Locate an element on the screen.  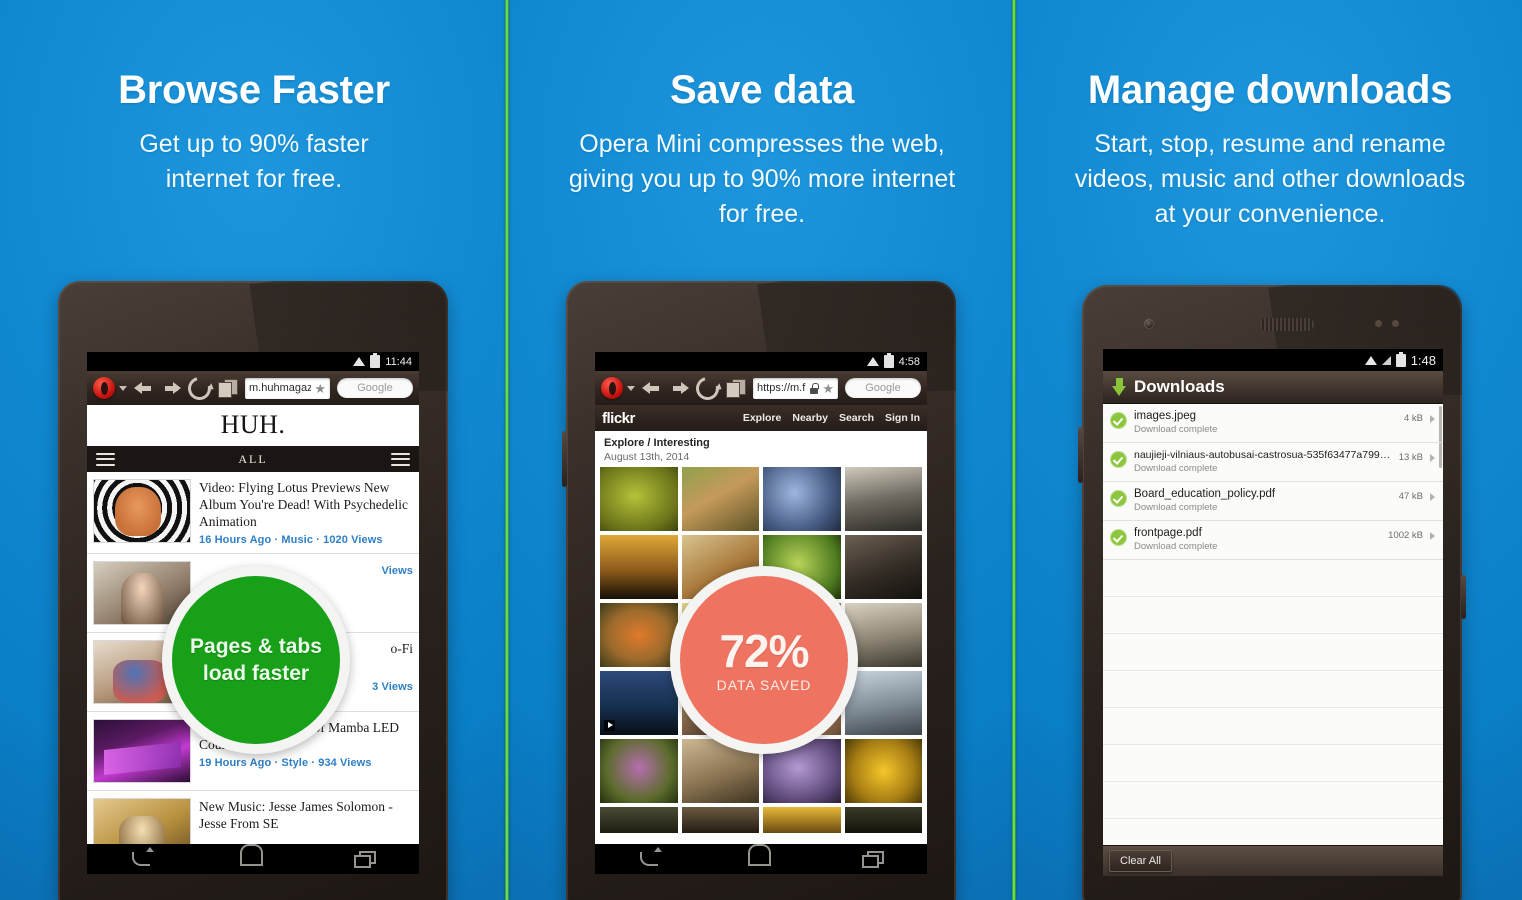
address-bar: https://m.flickr.c ★ is located at coordinates (795, 388).